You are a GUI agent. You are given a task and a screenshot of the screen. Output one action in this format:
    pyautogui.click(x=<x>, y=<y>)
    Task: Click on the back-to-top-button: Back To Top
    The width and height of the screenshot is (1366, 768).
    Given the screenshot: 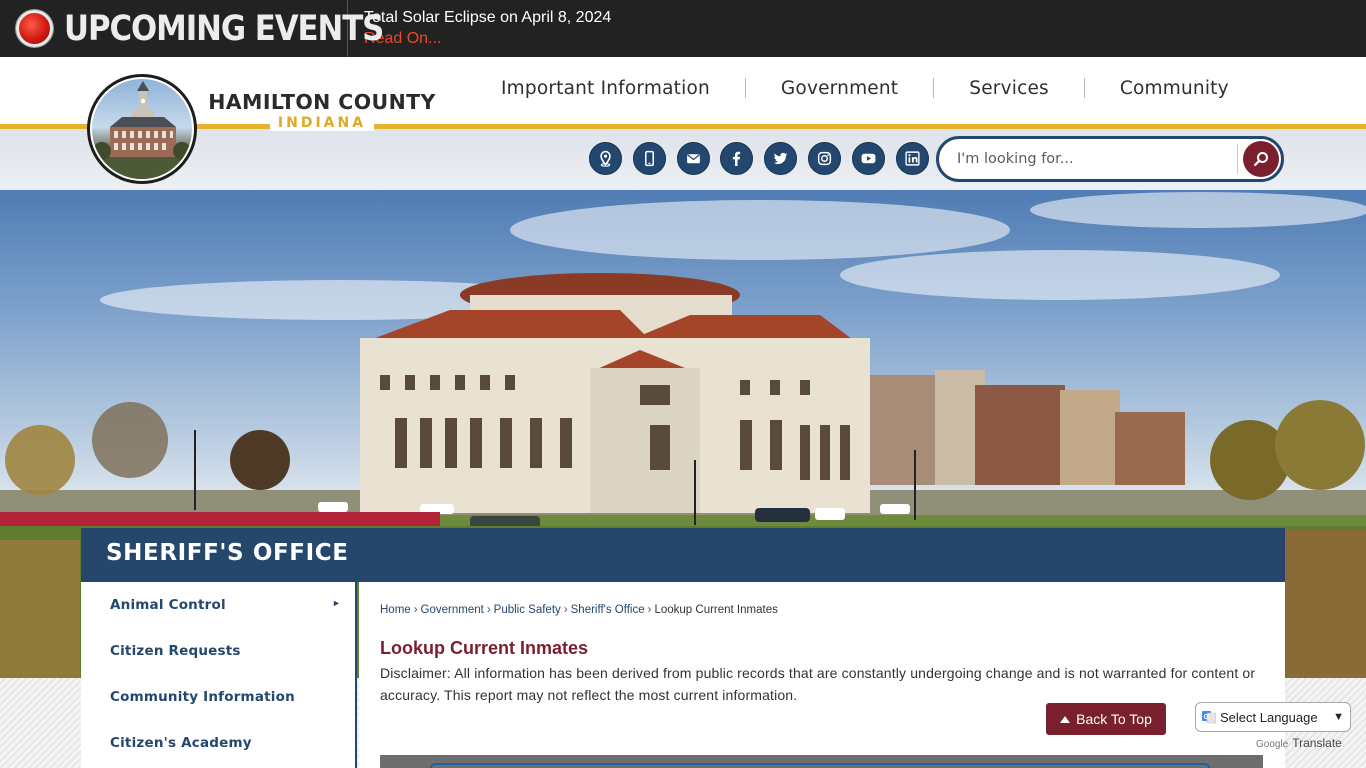 What is the action you would take?
    pyautogui.click(x=1106, y=719)
    